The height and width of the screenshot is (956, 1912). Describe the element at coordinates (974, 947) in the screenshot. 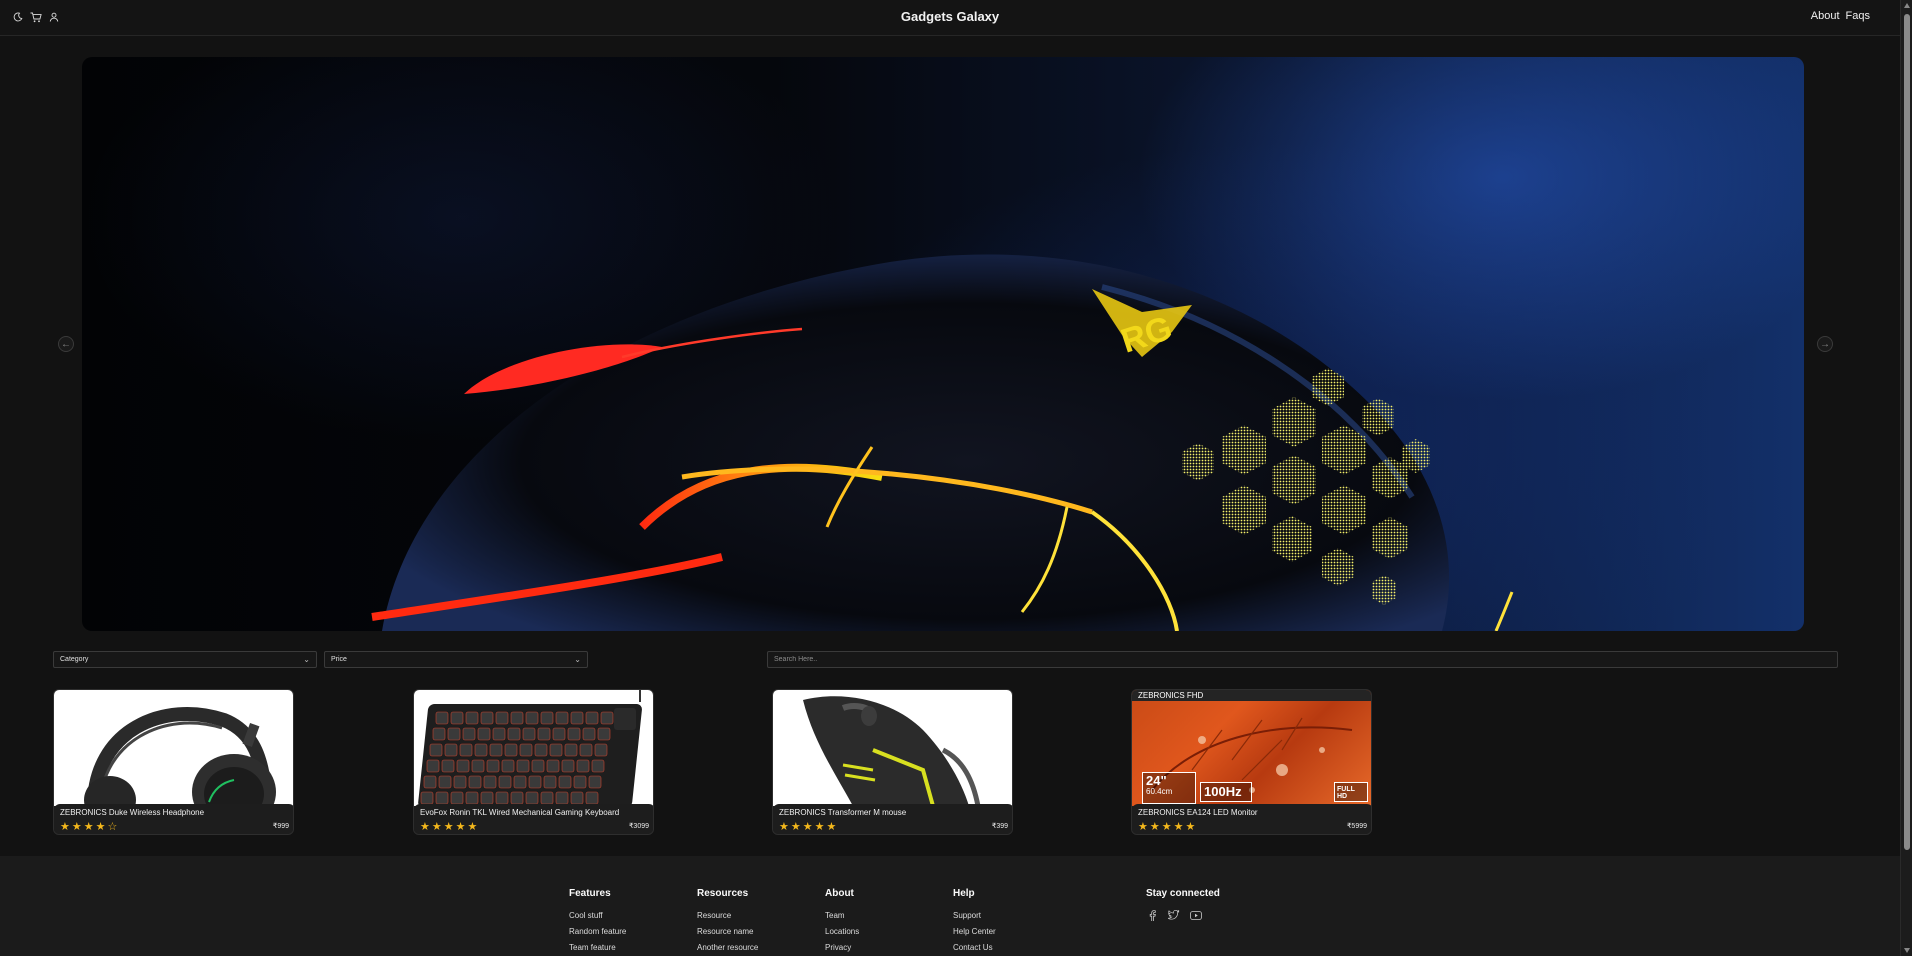

I see `footer-link: Contact Us` at that location.